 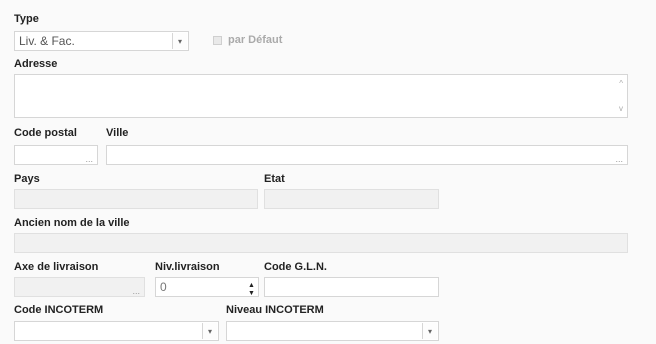 What do you see at coordinates (332, 331) in the screenshot?
I see `niveau-incoterm-select: ▾` at bounding box center [332, 331].